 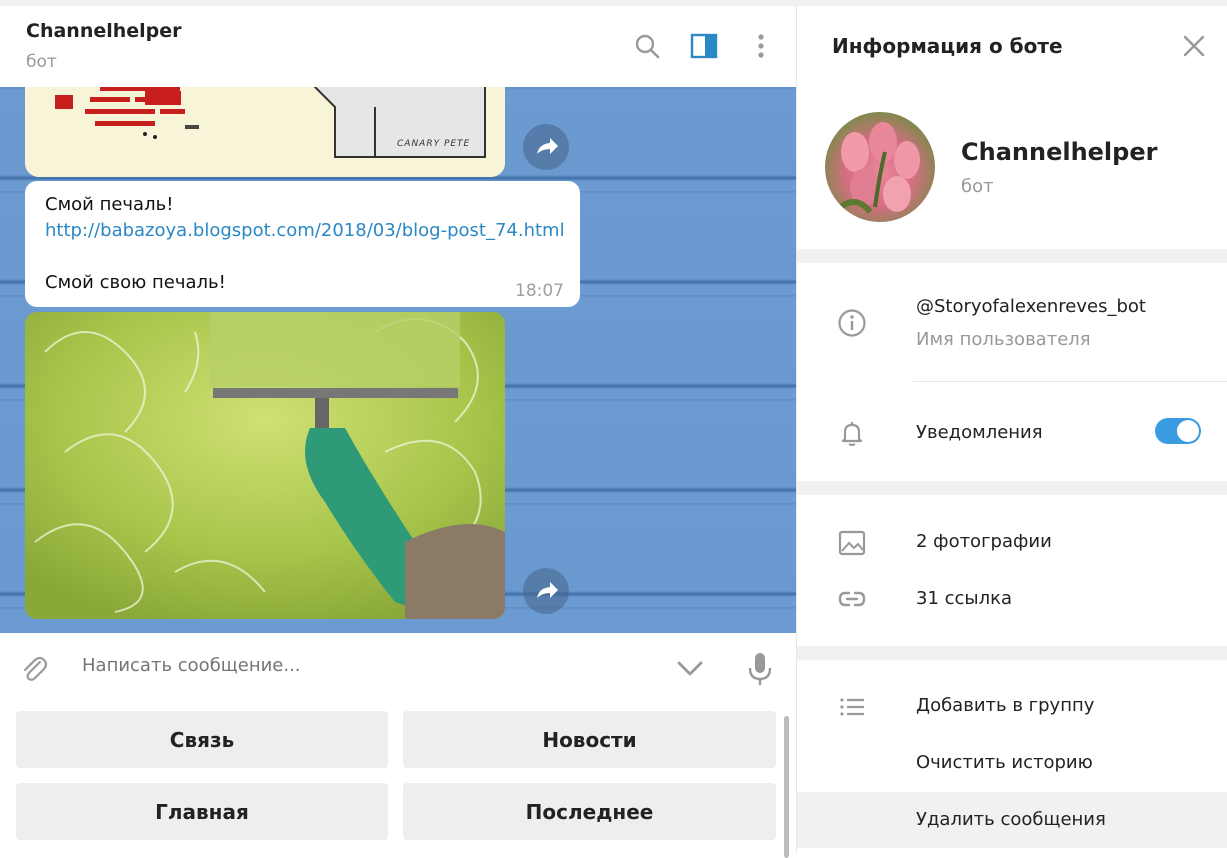 I want to click on side-panel-icon, so click(x=704, y=46).